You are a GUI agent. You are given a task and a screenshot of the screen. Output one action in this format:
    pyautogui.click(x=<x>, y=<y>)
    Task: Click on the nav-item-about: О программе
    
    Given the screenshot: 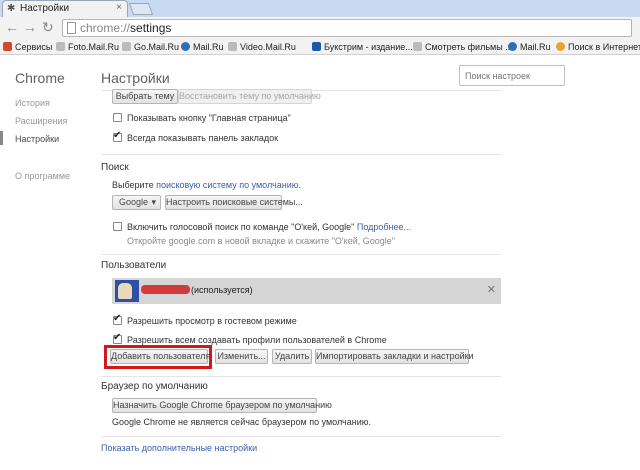 What is the action you would take?
    pyautogui.click(x=42, y=176)
    